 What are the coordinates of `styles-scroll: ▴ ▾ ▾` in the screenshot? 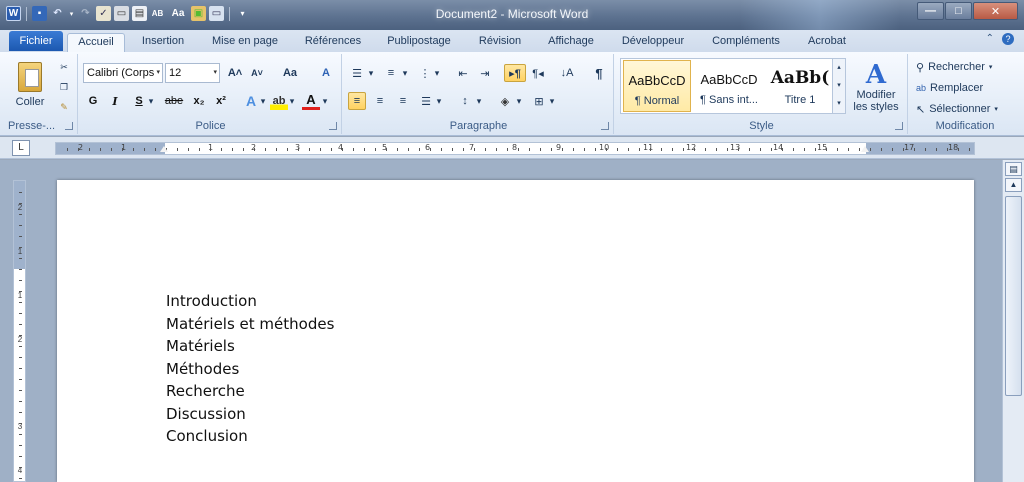 It's located at (838, 86).